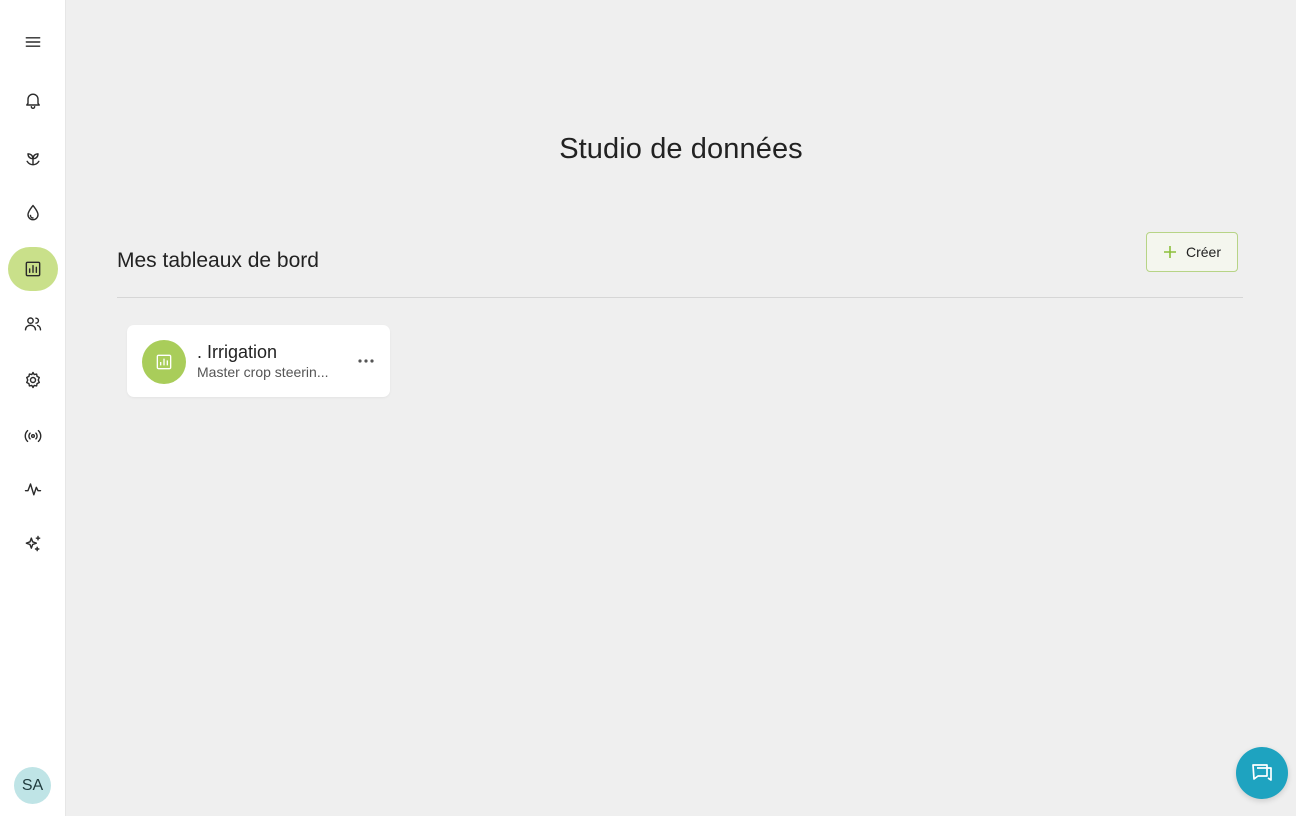 This screenshot has width=1296, height=816. I want to click on sidebar-item-ai, so click(33, 544).